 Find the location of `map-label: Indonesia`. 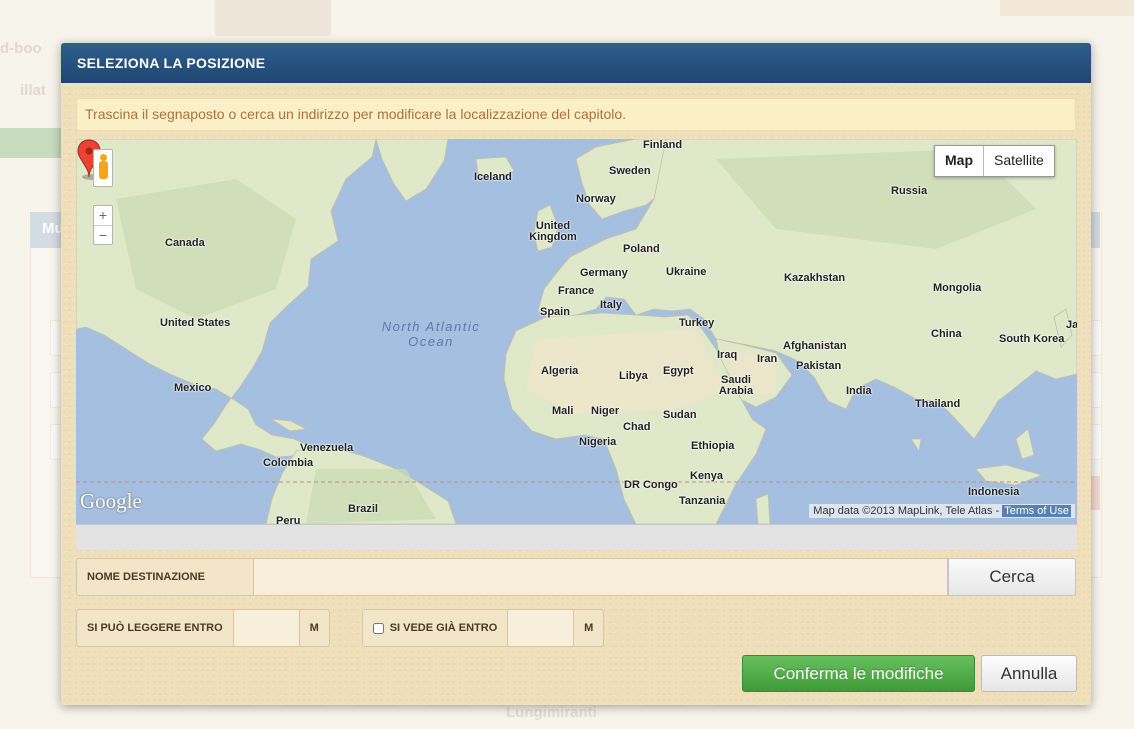

map-label: Indonesia is located at coordinates (994, 492).